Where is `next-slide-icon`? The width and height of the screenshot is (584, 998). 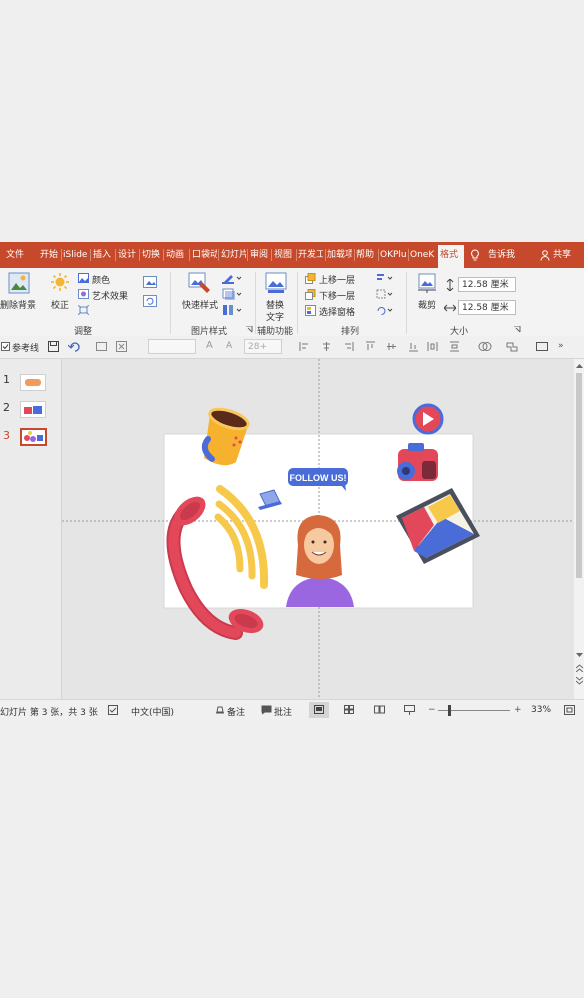
next-slide-icon is located at coordinates (579, 682).